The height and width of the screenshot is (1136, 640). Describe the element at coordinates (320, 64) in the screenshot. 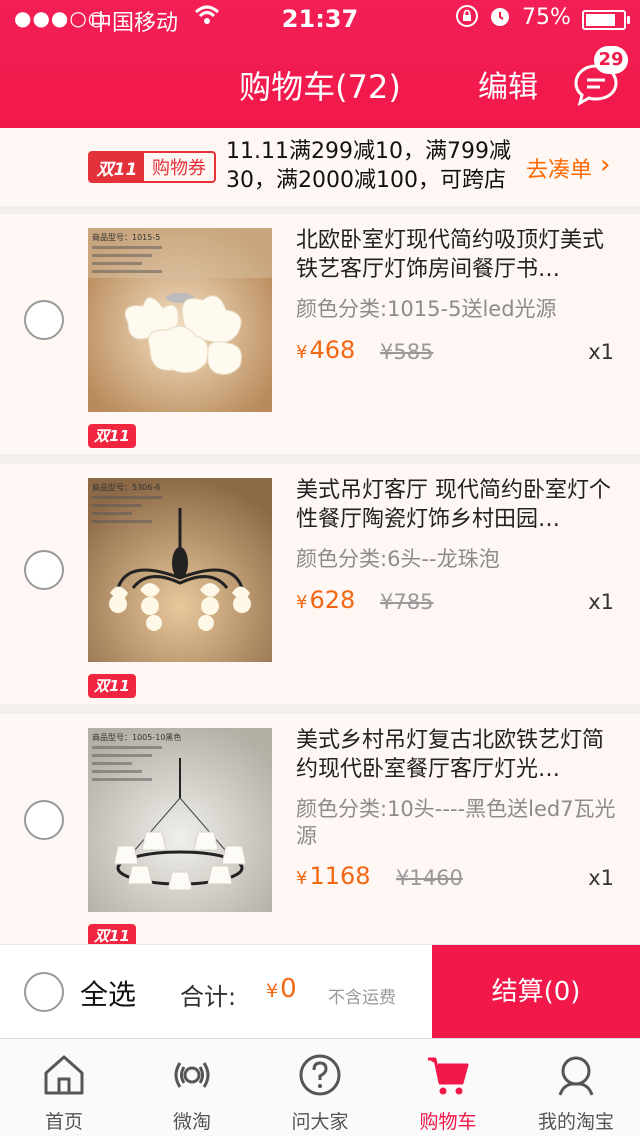

I see `header: ●●●○○ 中国移动 21:37 75% 购物车(72) 编辑 29` at that location.